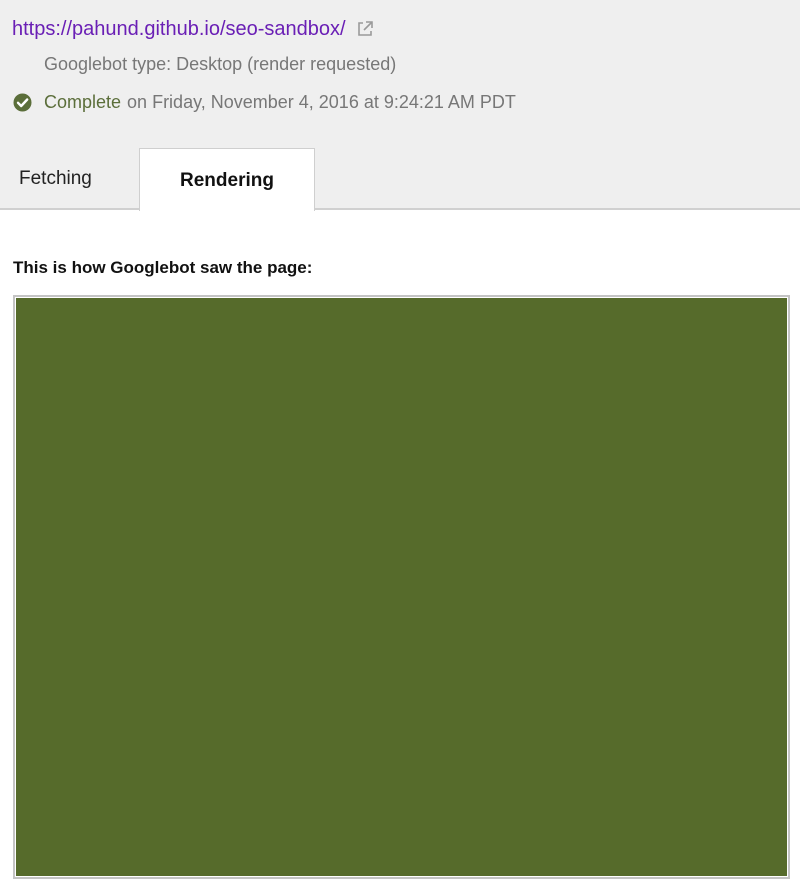  I want to click on fetched-url-link: https://pahund.github.io/seo-sandbox/, so click(179, 29).